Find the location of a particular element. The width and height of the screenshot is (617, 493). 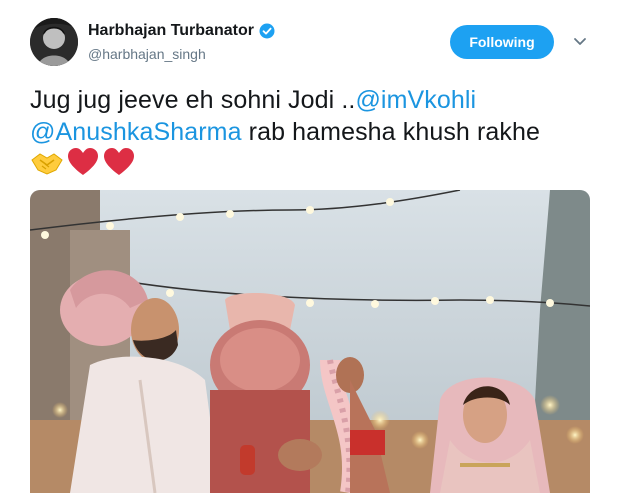

name-line: Harbhajan Turbanator is located at coordinates (181, 31).